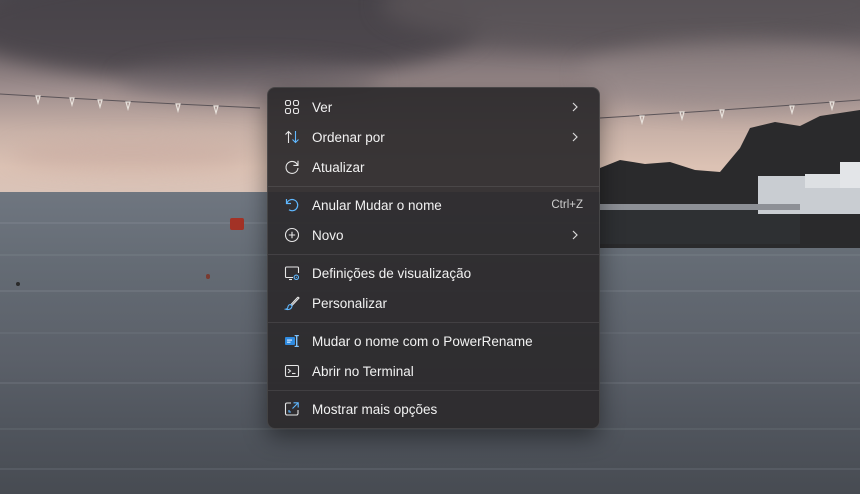 This screenshot has width=860, height=494. Describe the element at coordinates (322, 107) in the screenshot. I see `menu-item-label: Ver` at that location.